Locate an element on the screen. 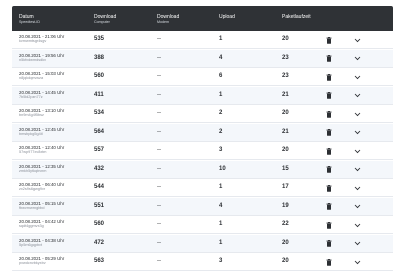 The height and width of the screenshot is (275, 400). date-cell: 20.08.2021 - 05:15 Uhr fbwvmwrngbbd is located at coordinates (41, 206).